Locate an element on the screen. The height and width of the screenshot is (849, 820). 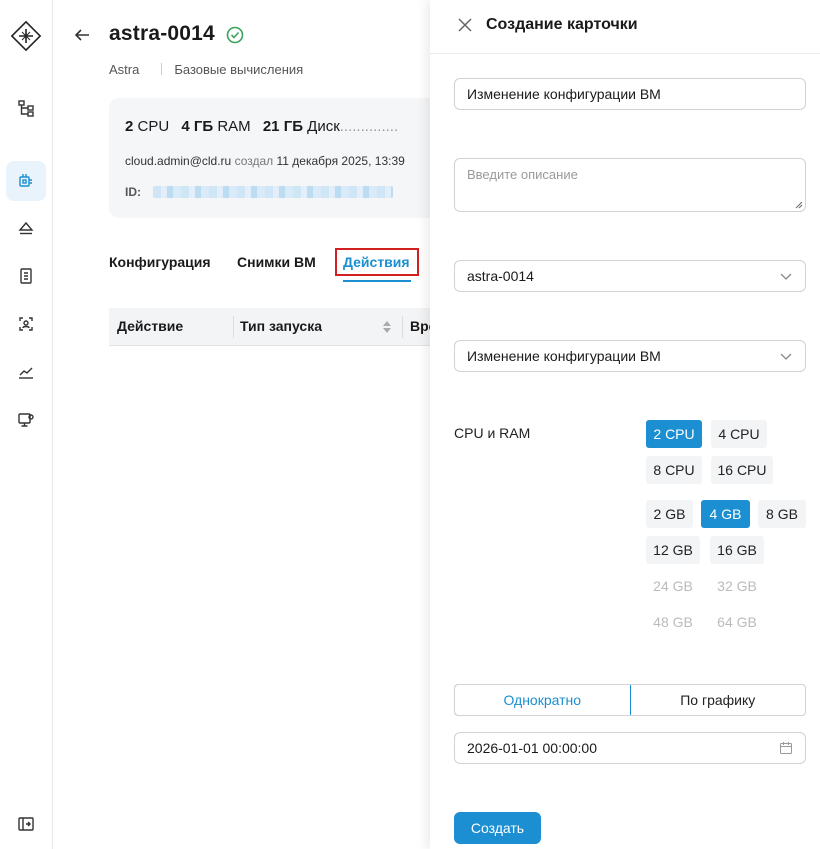
disk-unit: Диск is located at coordinates (323, 126).